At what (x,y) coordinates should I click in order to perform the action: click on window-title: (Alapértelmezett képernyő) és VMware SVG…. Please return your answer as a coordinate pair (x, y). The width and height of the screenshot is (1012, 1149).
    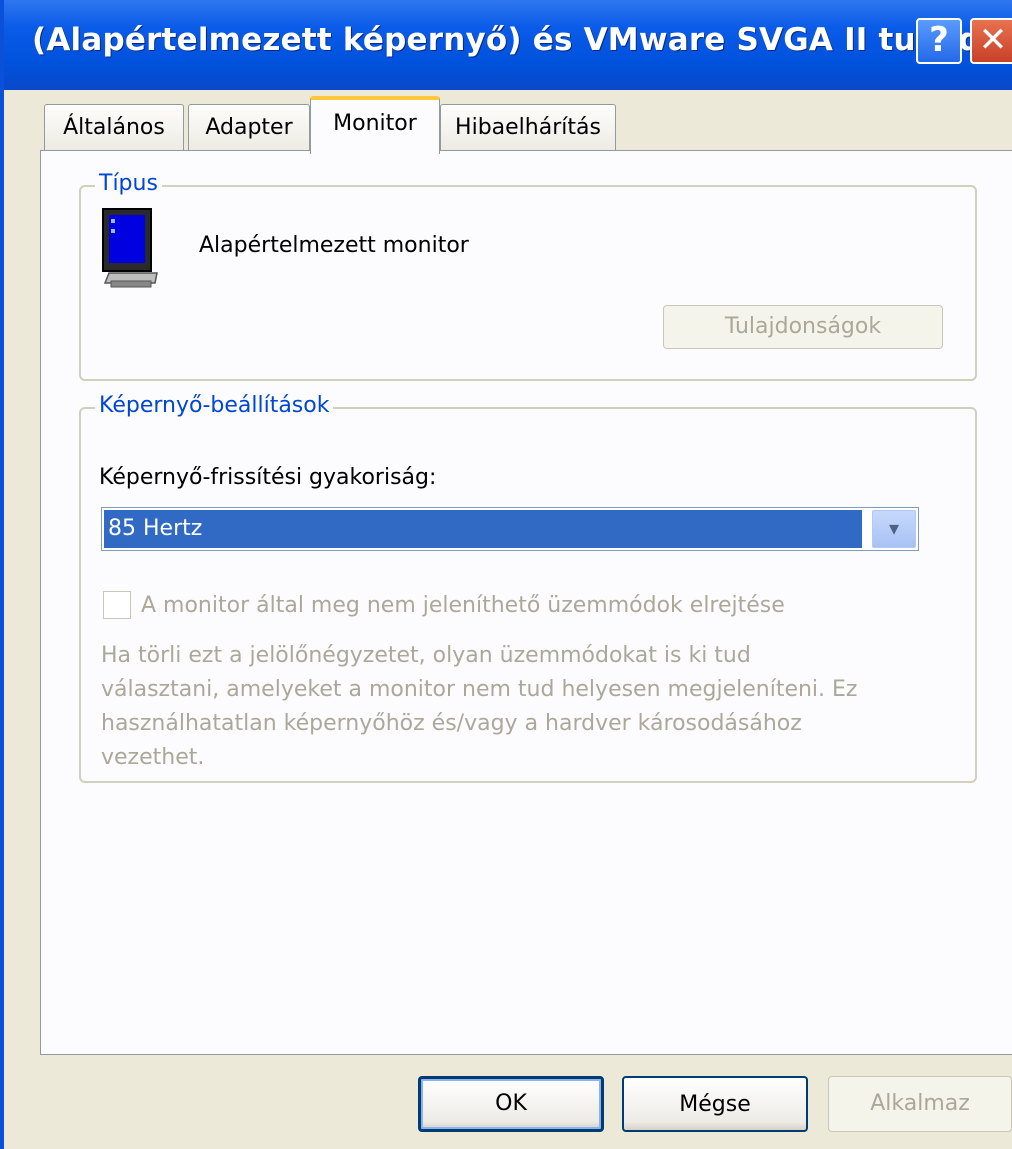
    Looking at the image, I should click on (522, 40).